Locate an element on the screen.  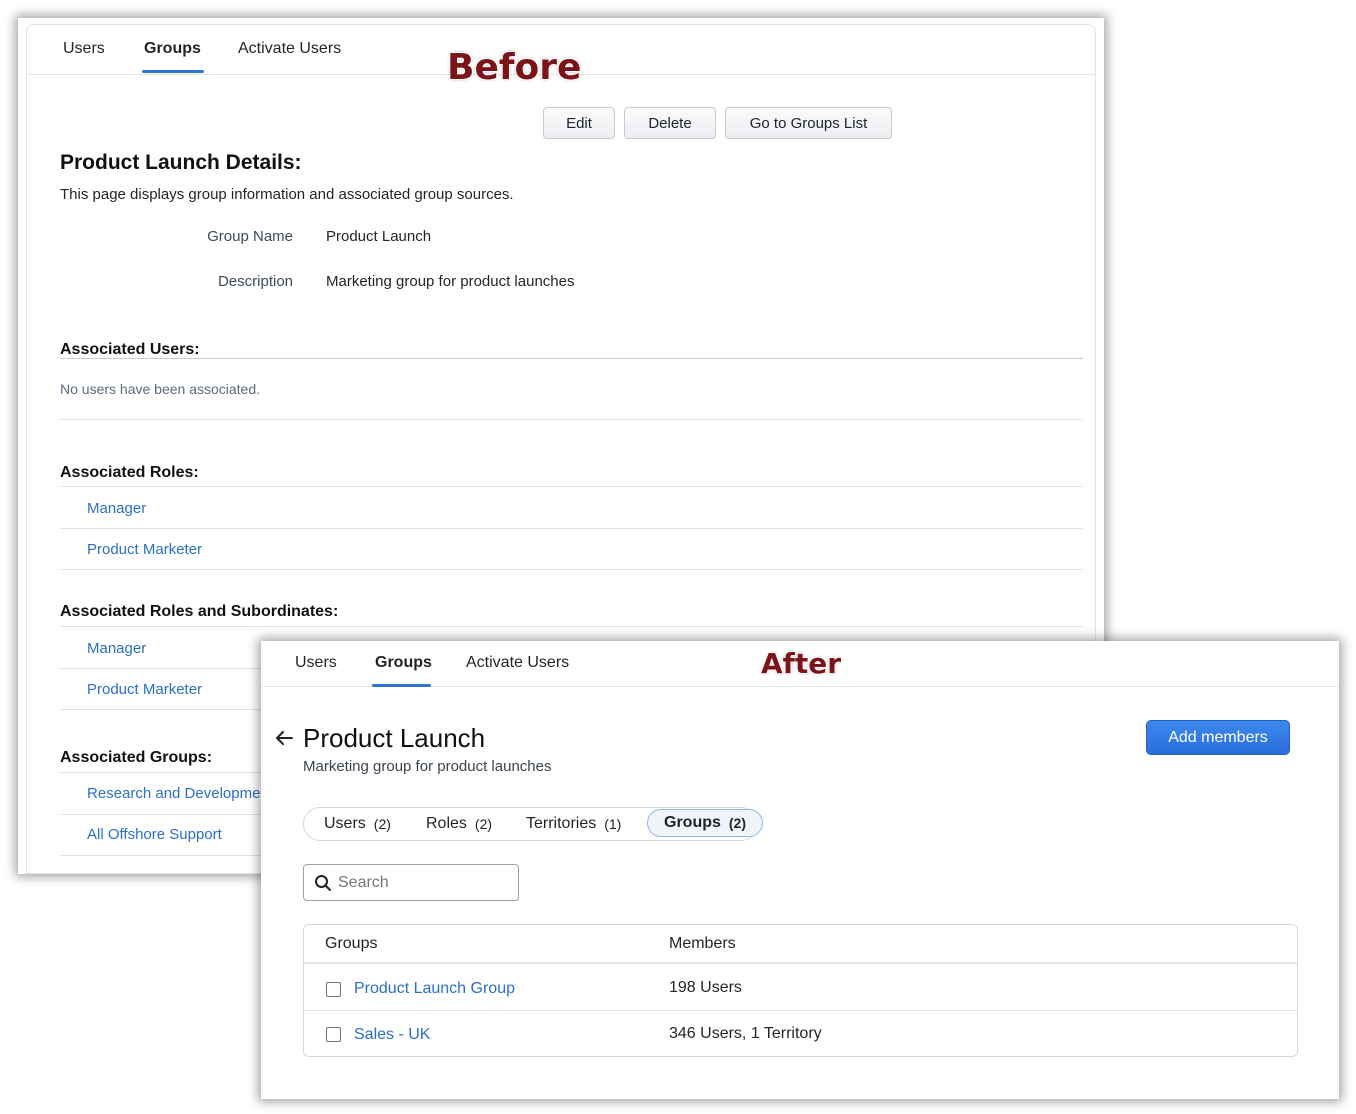
field-label-description: Description is located at coordinates (255, 281).